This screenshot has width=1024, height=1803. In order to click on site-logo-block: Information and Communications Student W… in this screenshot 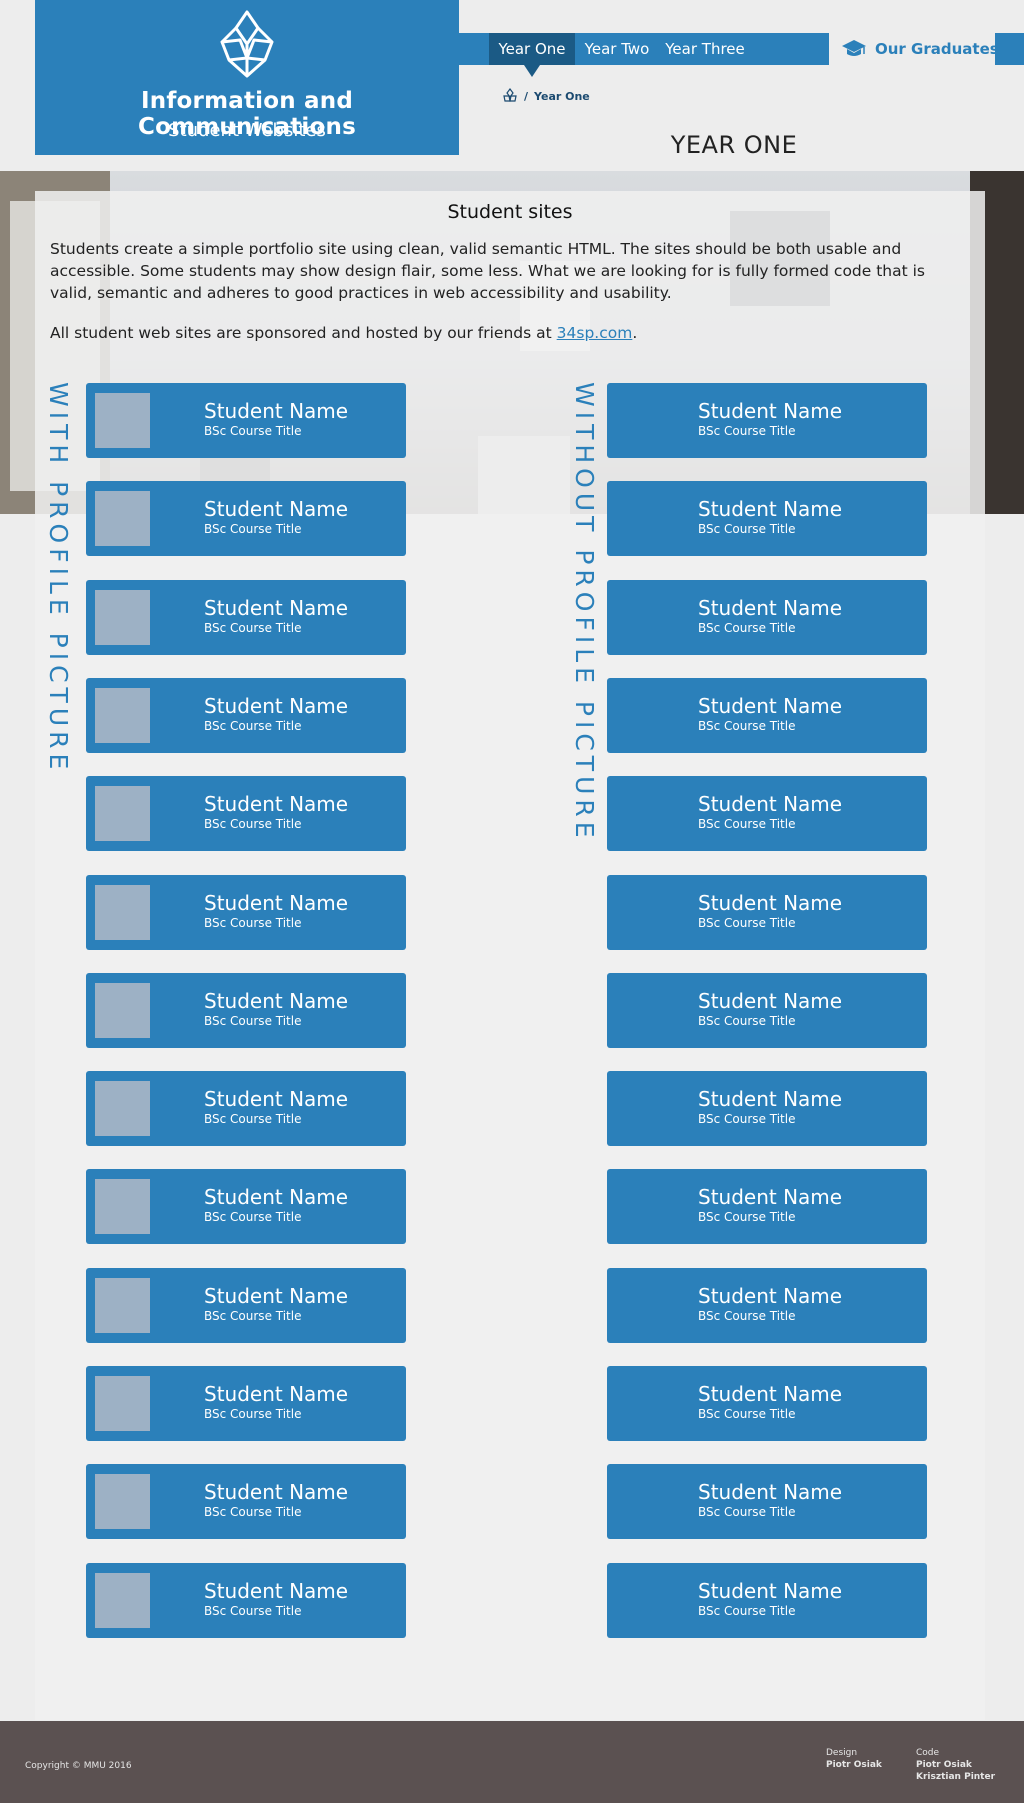, I will do `click(247, 77)`.